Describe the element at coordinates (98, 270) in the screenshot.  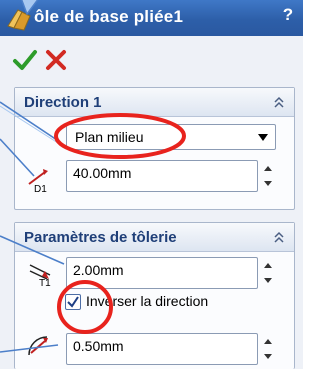
I see `thickness-value: 2.00mm` at that location.